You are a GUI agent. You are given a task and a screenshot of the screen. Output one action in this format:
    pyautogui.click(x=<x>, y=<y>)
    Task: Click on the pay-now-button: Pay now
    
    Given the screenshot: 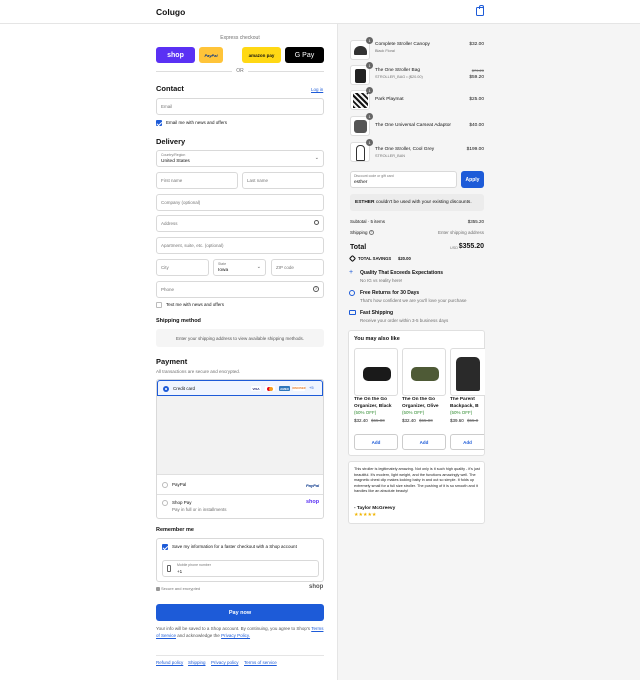 What is the action you would take?
    pyautogui.click(x=240, y=612)
    